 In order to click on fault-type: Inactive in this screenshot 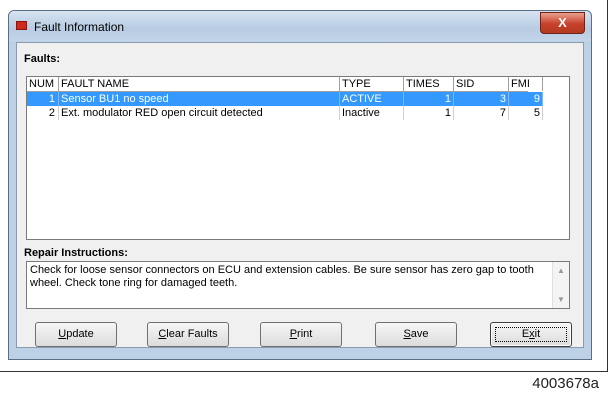, I will do `click(372, 113)`.